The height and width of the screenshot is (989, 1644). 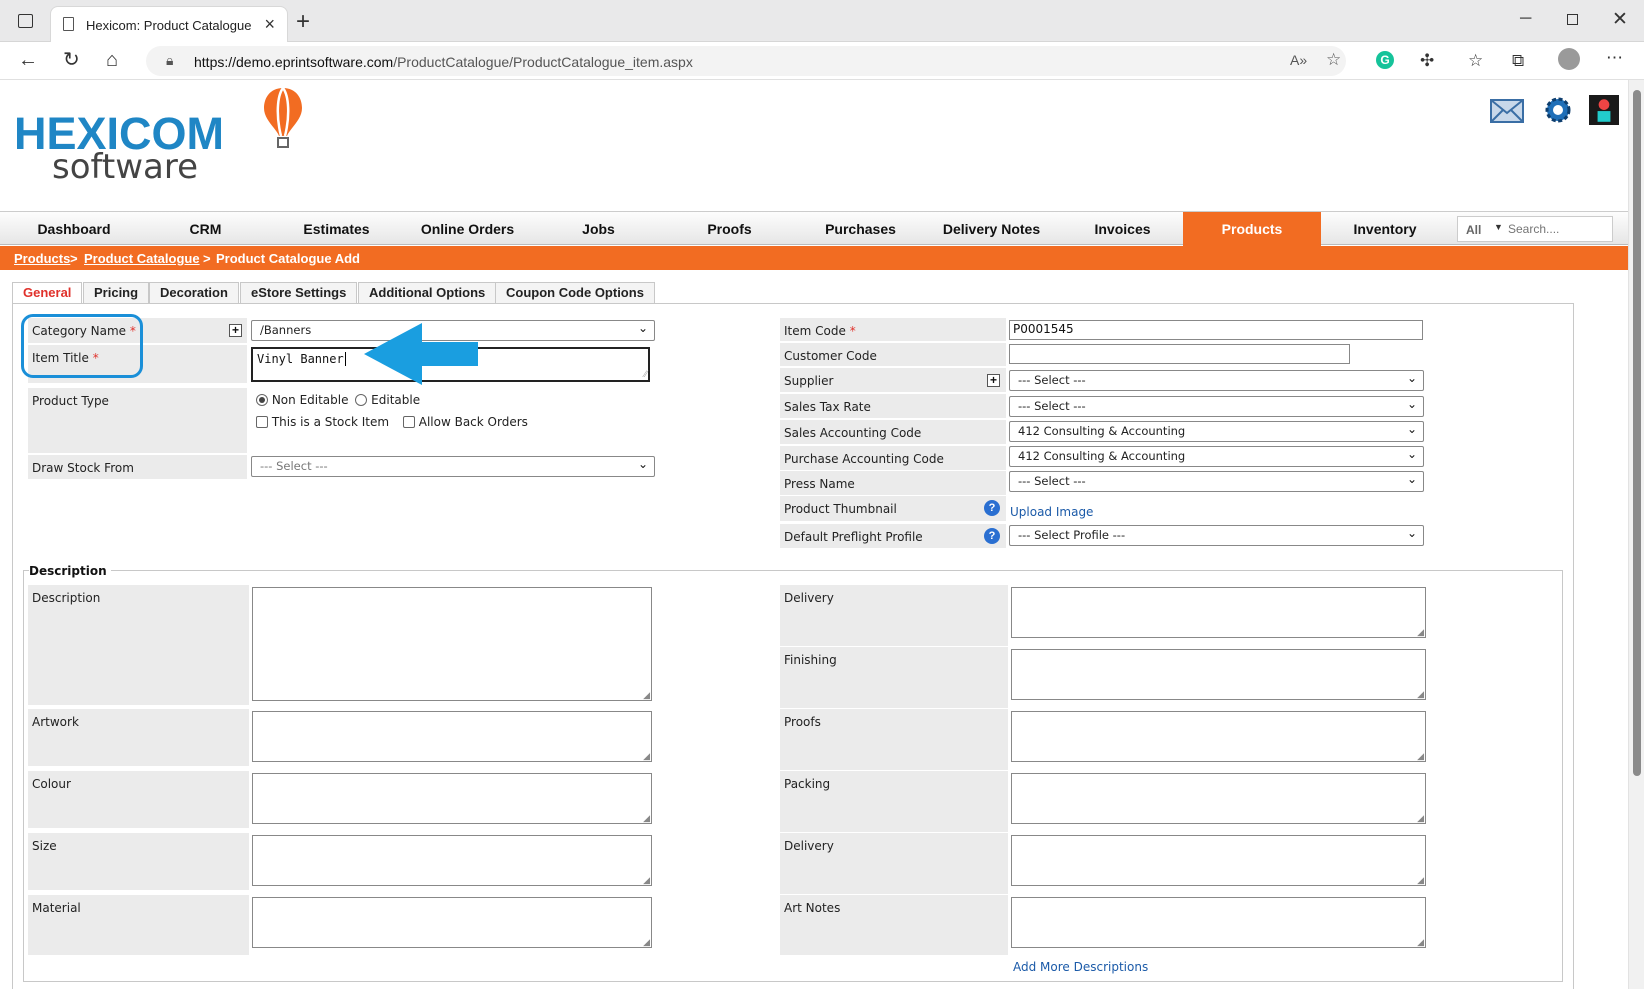 I want to click on nav-crm: CRM, so click(x=205, y=229).